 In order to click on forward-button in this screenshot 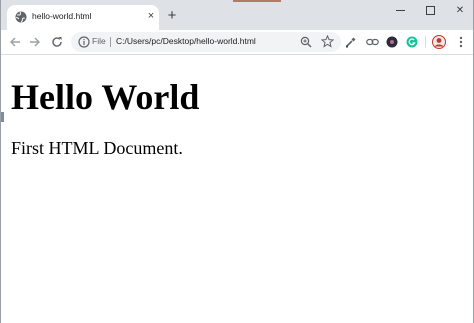, I will do `click(35, 42)`.